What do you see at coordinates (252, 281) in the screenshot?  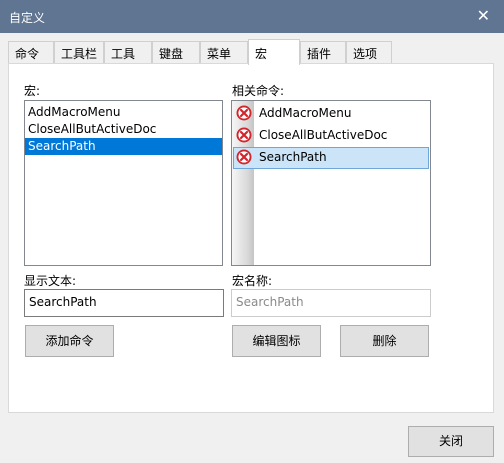 I see `macro-name-label: 宏名称:` at bounding box center [252, 281].